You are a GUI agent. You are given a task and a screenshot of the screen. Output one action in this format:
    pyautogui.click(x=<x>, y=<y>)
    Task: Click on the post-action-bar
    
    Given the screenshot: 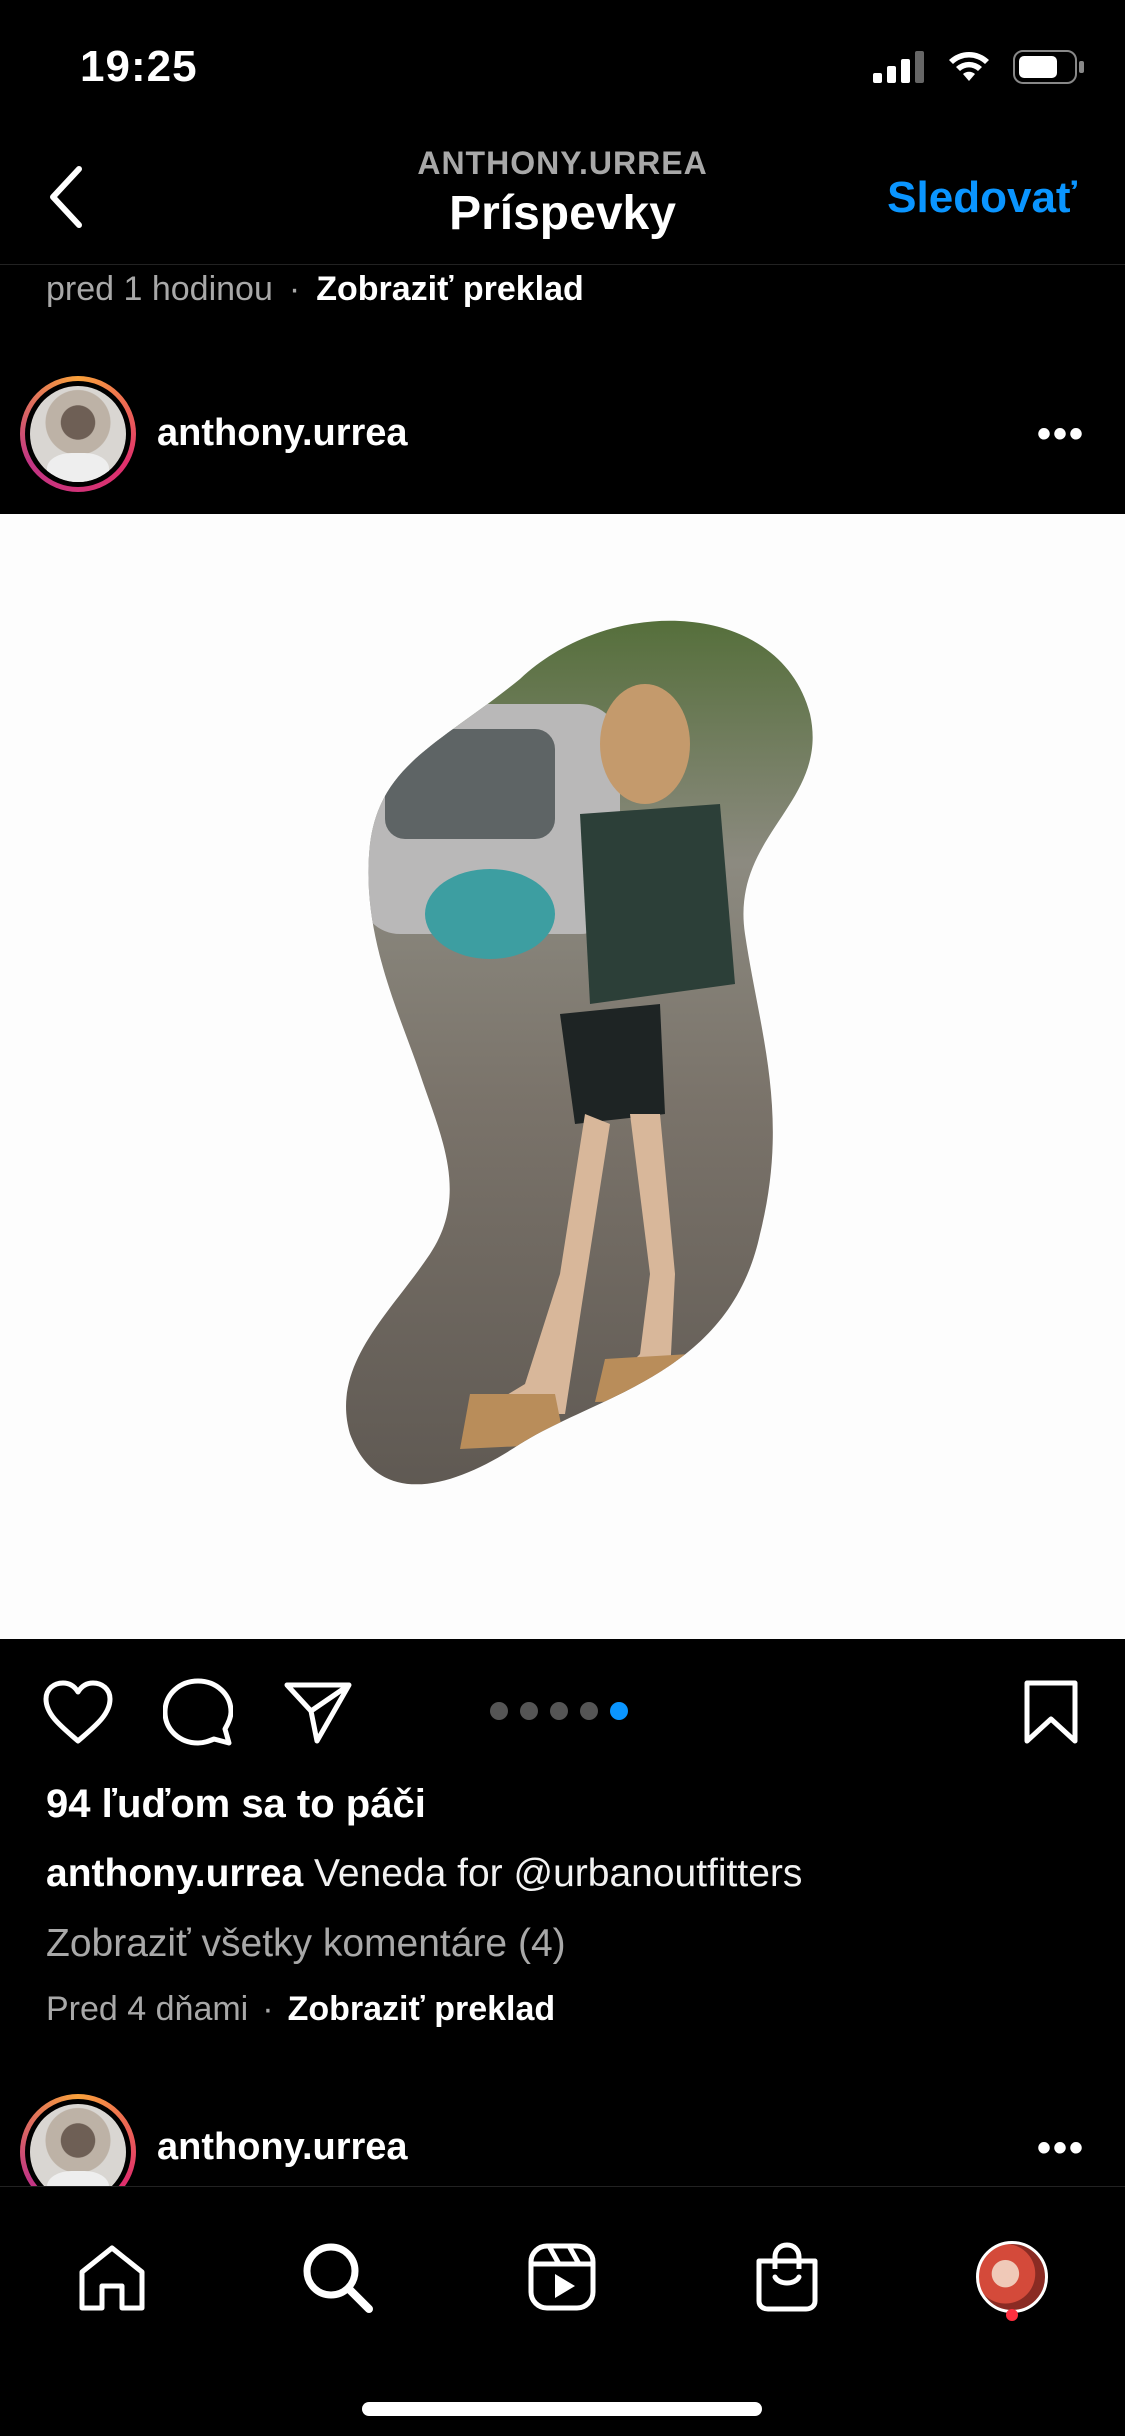 What is the action you would take?
    pyautogui.click(x=562, y=1712)
    